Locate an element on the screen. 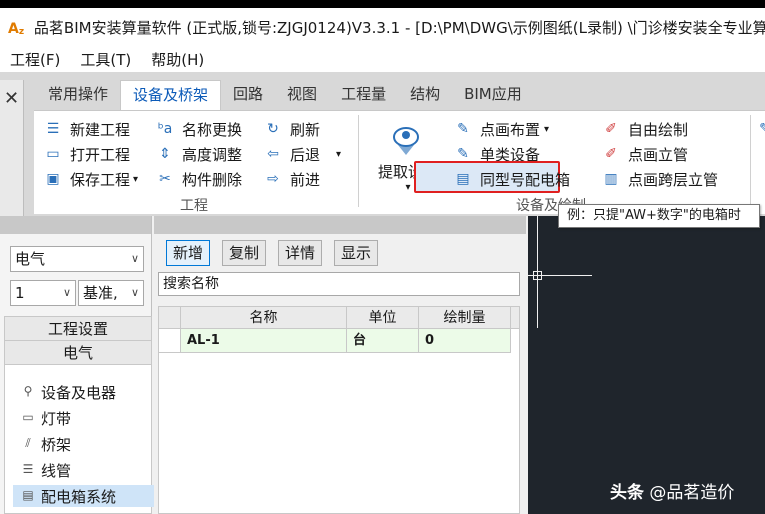  column-unit: 单位 is located at coordinates (383, 317).